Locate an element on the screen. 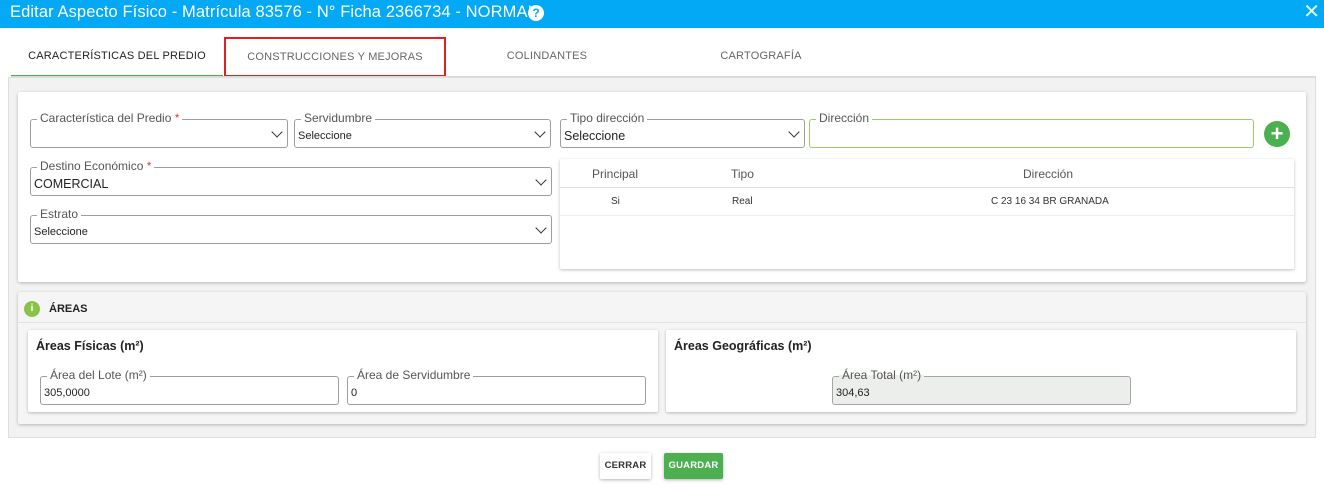 The height and width of the screenshot is (488, 1324). area-total-label: Área Total (m²) is located at coordinates (882, 375).